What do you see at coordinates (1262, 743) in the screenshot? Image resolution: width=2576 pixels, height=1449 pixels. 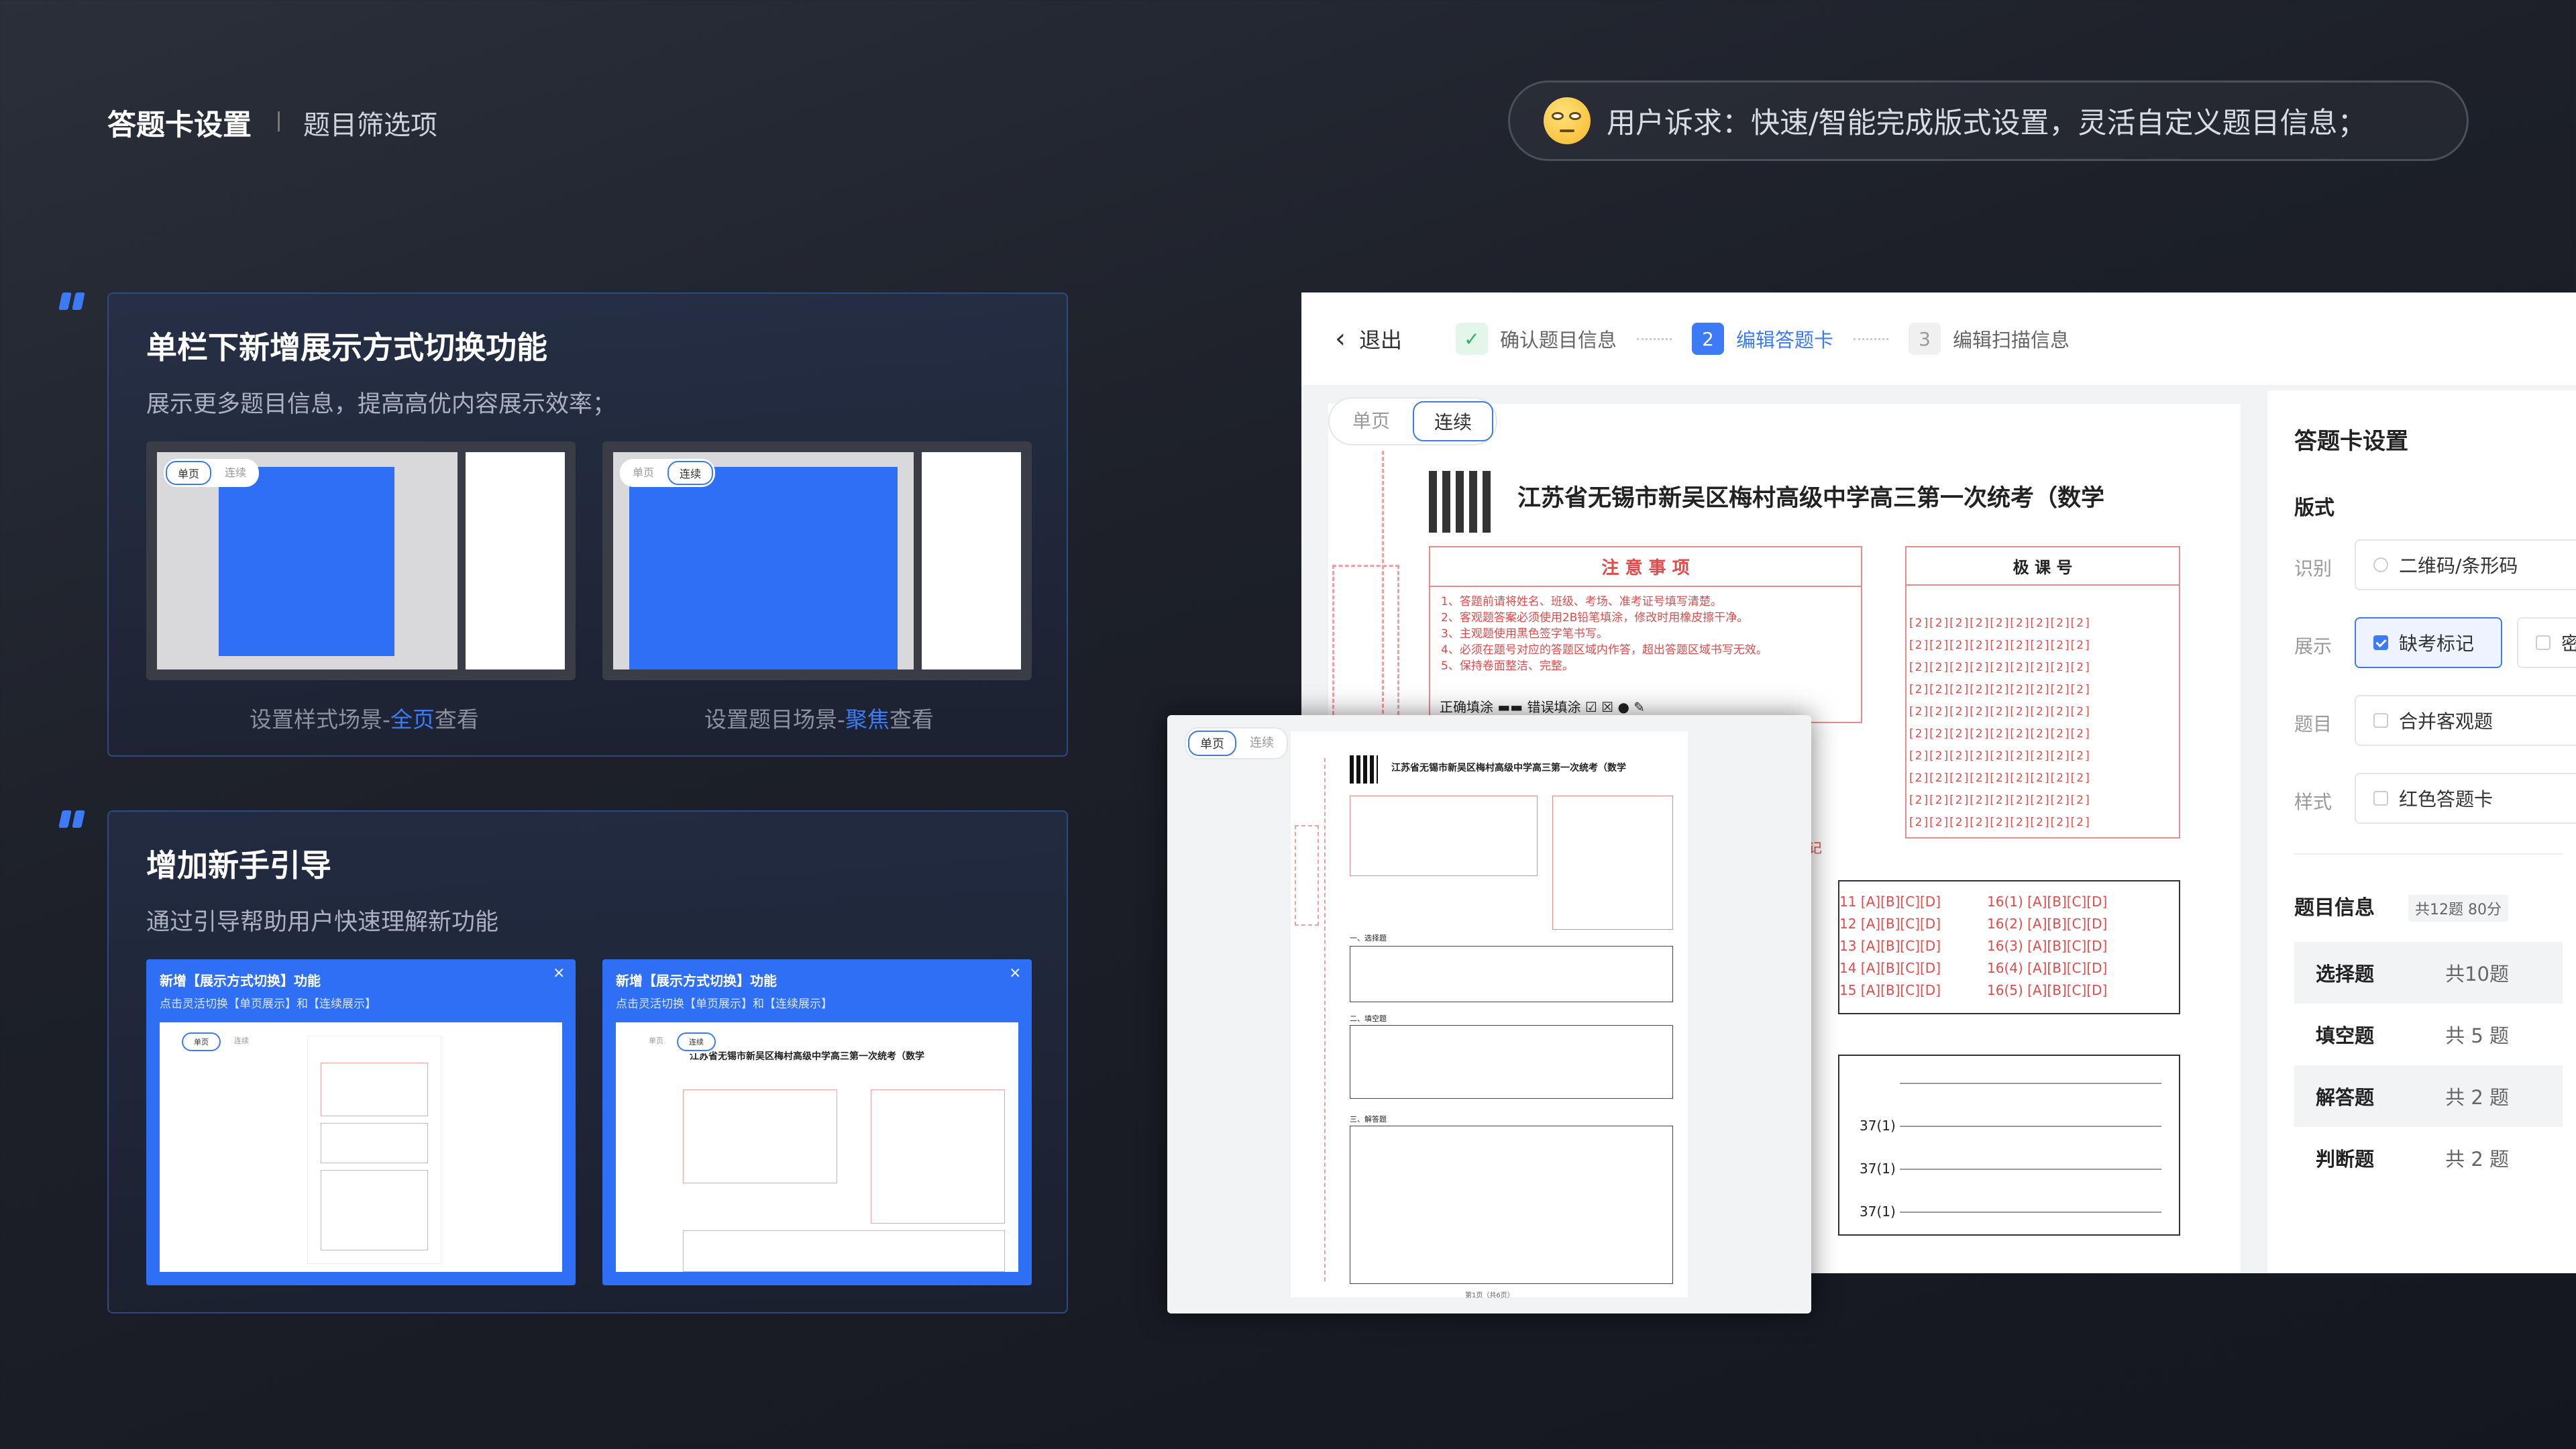 I see `preview-tab-continuous: 连续` at bounding box center [1262, 743].